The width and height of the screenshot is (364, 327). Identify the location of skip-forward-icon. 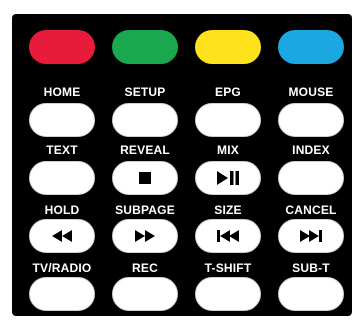
(311, 236).